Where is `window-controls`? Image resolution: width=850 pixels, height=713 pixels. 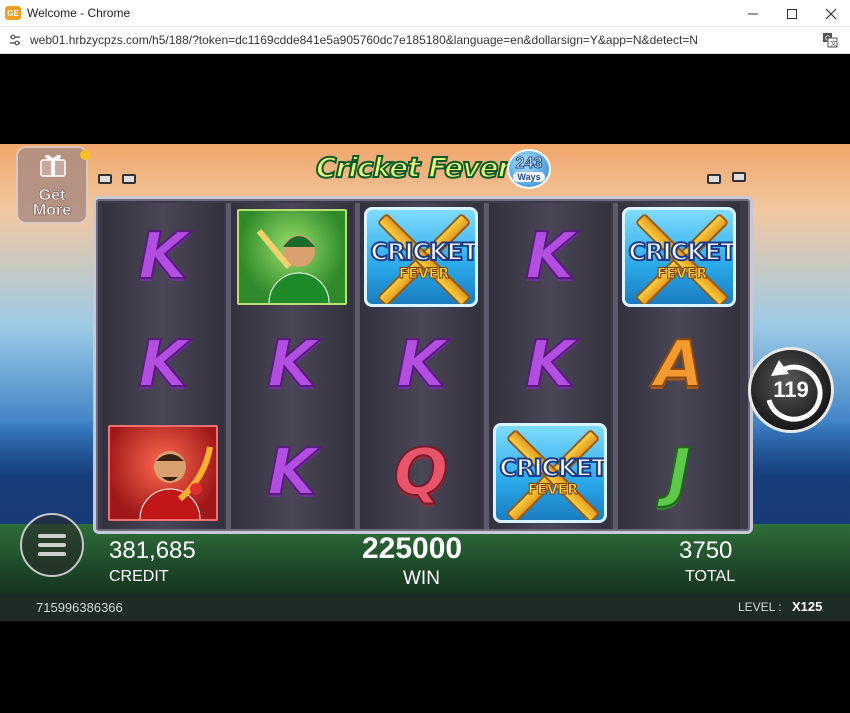 window-controls is located at coordinates (791, 13).